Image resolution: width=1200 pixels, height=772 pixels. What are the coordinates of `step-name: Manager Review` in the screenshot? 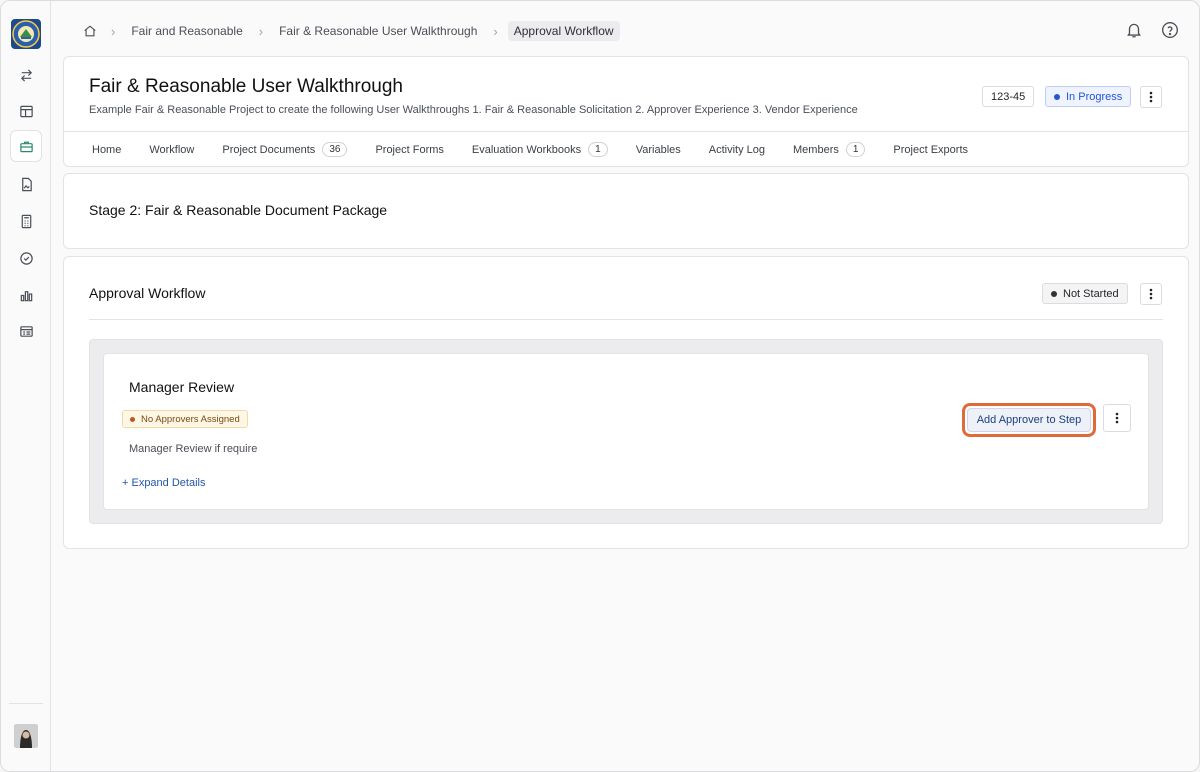 It's located at (182, 387).